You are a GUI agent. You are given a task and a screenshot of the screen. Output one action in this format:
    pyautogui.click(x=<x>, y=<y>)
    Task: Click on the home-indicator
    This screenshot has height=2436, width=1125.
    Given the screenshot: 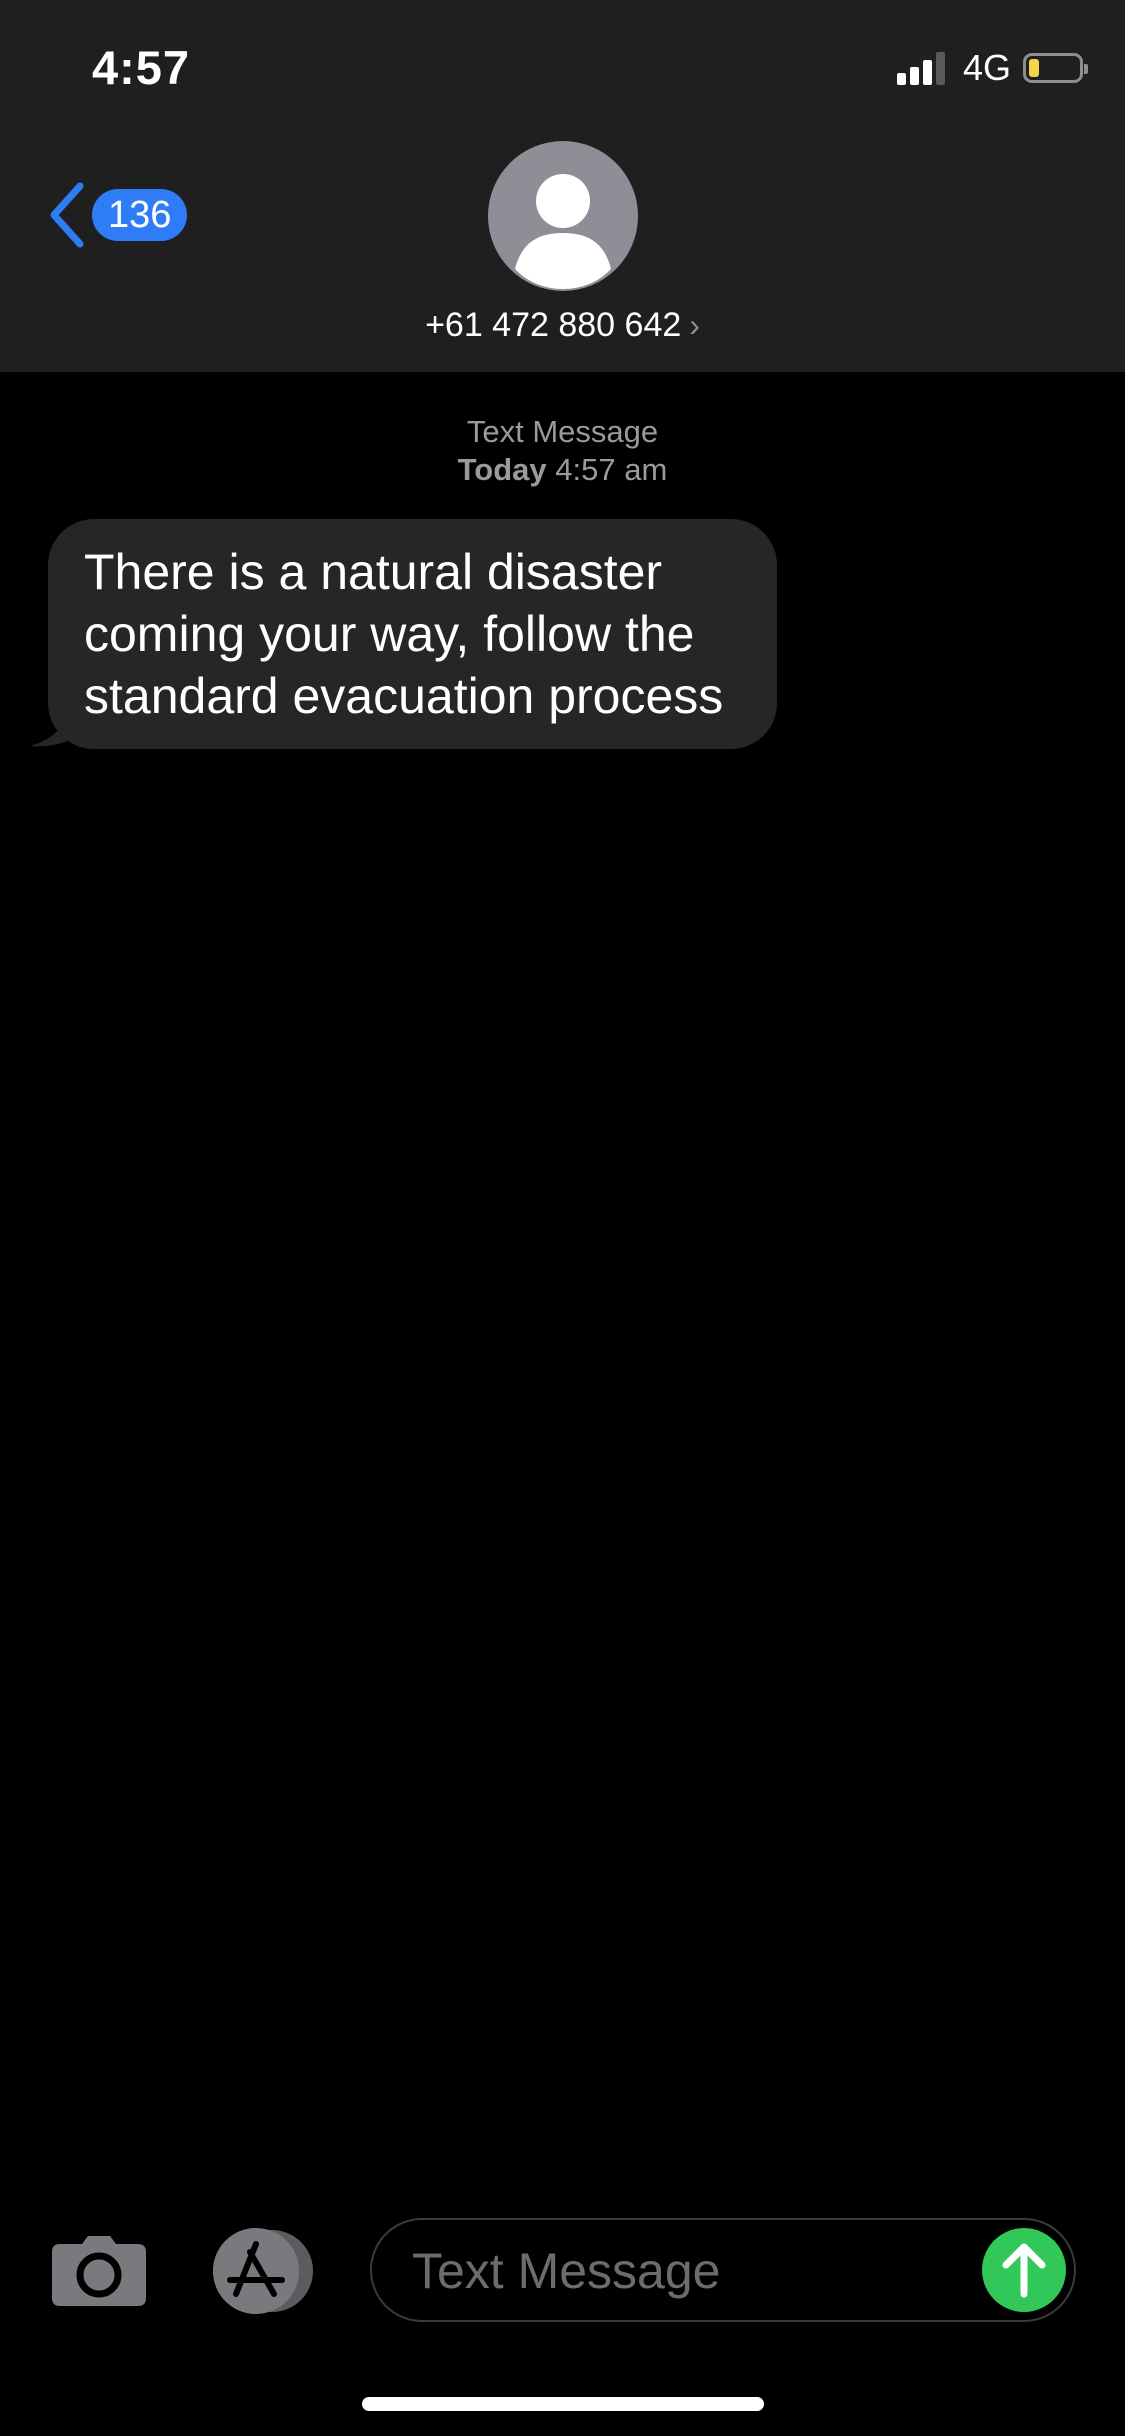 What is the action you would take?
    pyautogui.click(x=563, y=2404)
    